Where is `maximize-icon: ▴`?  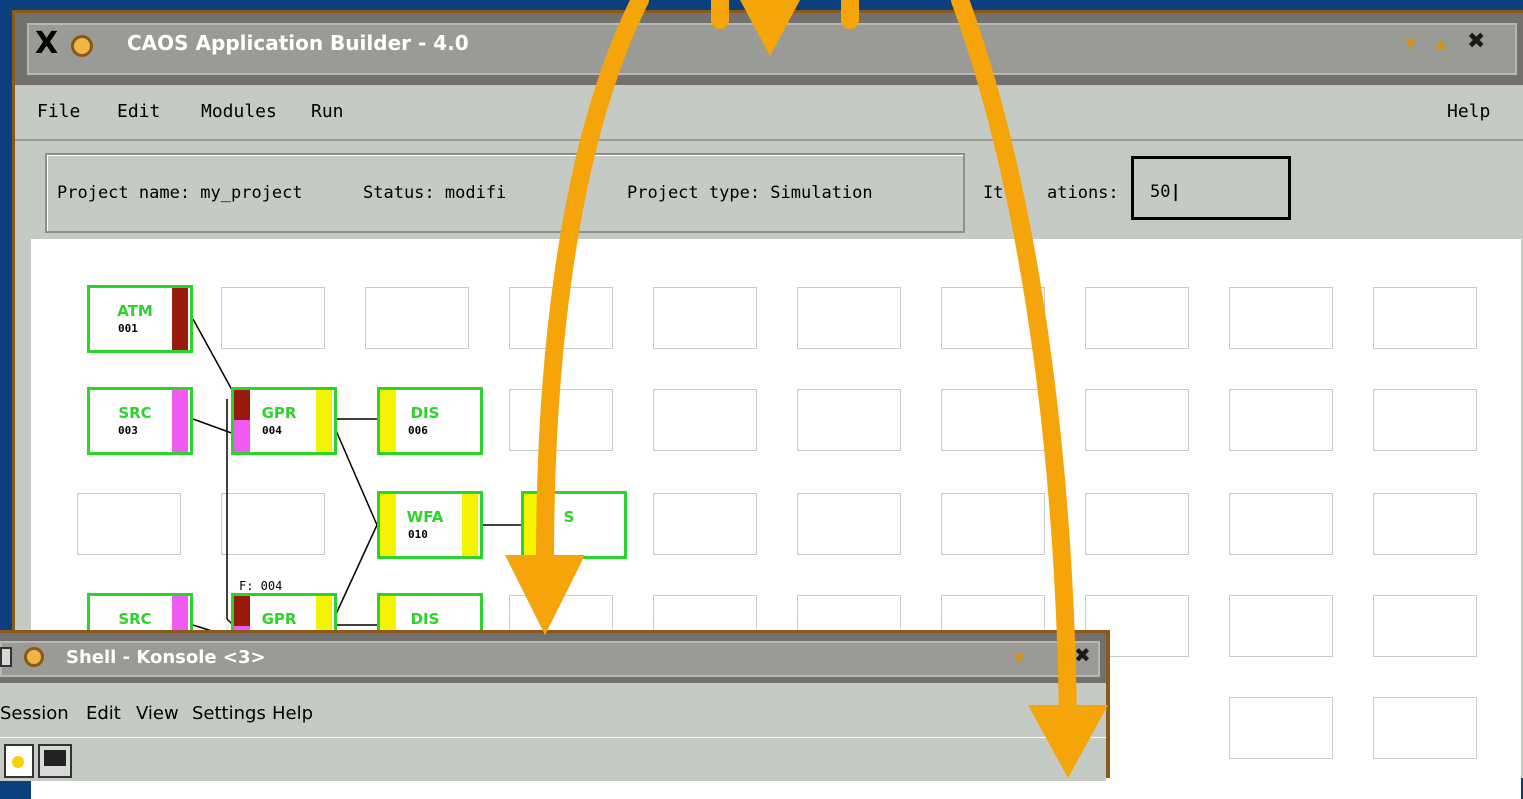
maximize-icon: ▴ is located at coordinates (1440, 43).